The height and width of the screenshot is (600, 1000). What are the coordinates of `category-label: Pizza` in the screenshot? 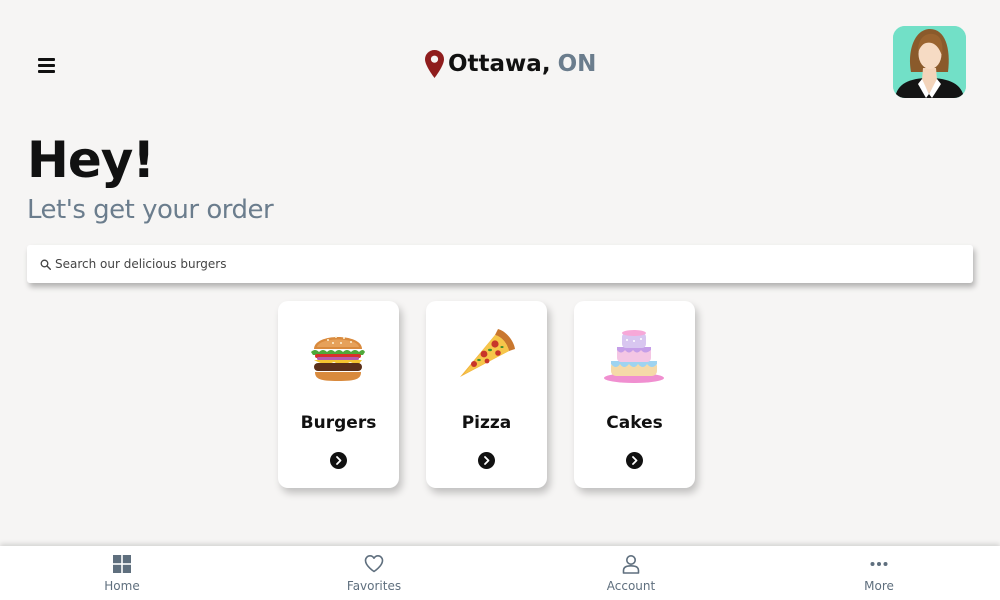 It's located at (486, 423).